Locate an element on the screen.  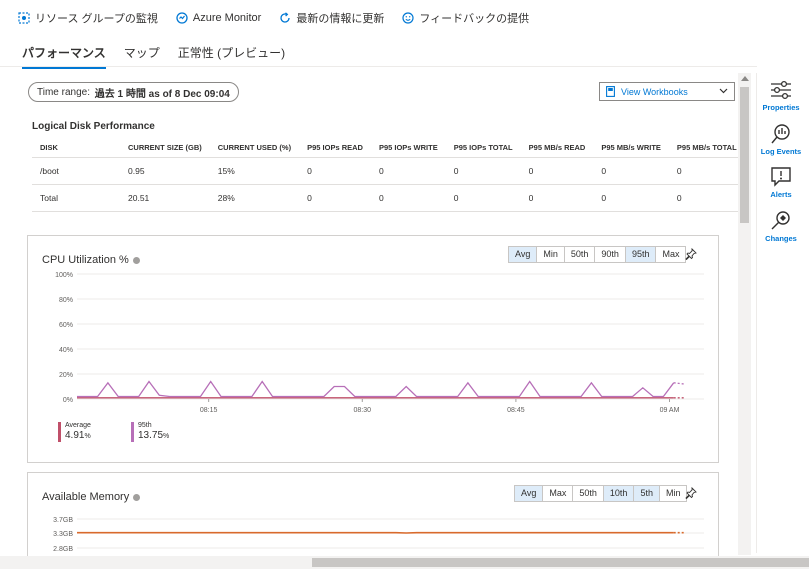
column-header: P95 MB/s READ is located at coordinates (557, 147).